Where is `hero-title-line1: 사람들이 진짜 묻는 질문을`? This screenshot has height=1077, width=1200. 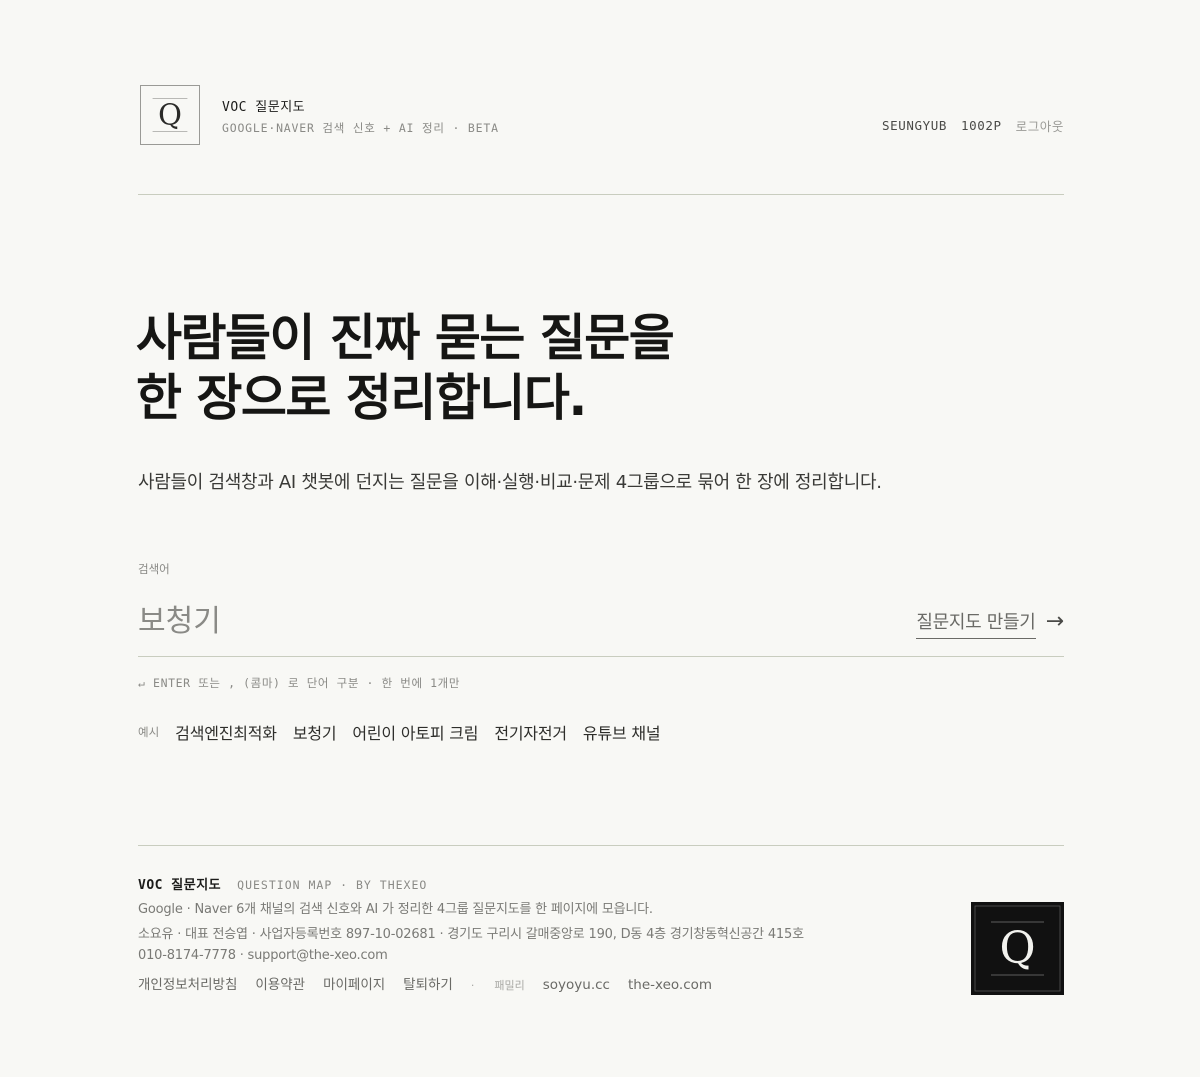
hero-title-line1: 사람들이 진짜 묻는 질문을 is located at coordinates (405, 338).